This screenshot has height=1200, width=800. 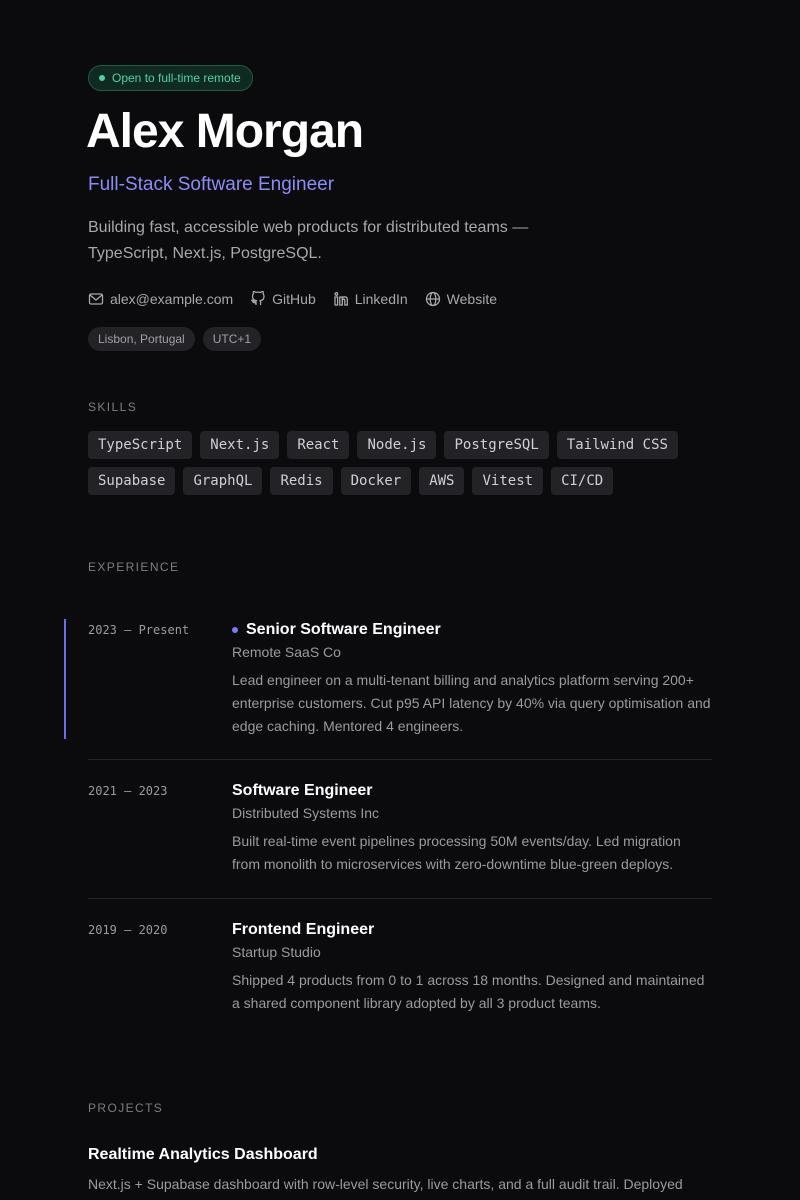 What do you see at coordinates (128, 791) in the screenshot?
I see `experience-dates: 2021 — 2023` at bounding box center [128, 791].